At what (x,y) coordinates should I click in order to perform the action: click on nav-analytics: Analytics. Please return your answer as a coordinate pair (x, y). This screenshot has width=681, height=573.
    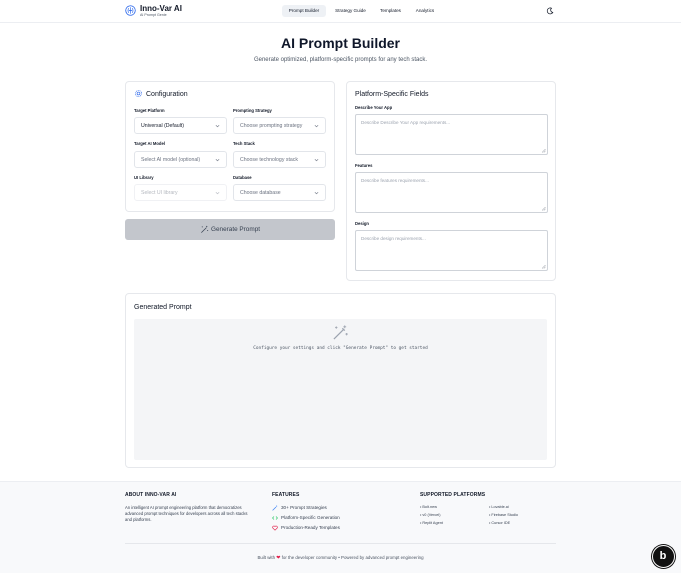
    Looking at the image, I should click on (425, 11).